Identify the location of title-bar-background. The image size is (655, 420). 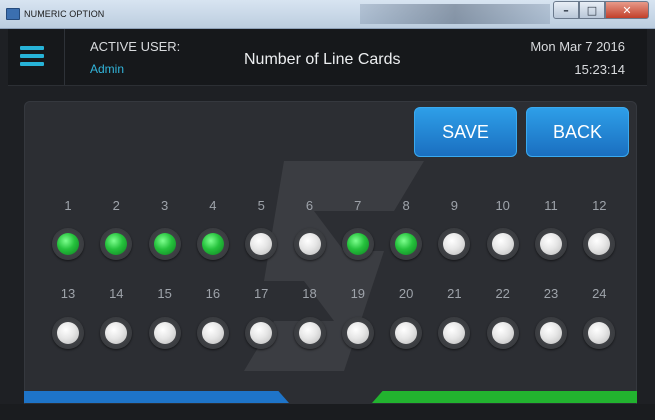
(455, 14).